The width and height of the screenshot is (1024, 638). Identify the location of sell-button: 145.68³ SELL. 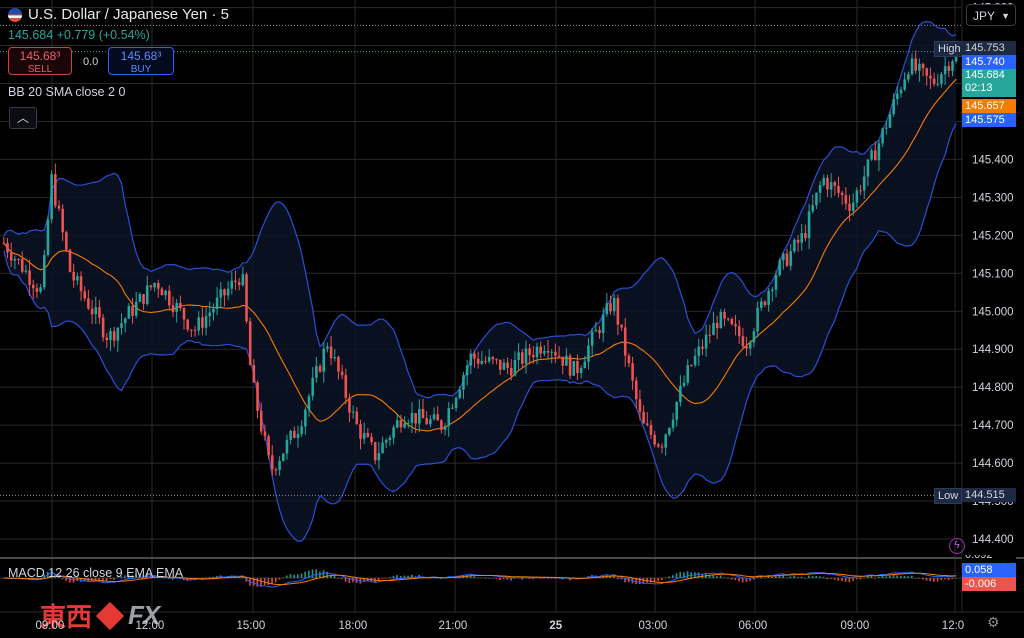
(40, 61).